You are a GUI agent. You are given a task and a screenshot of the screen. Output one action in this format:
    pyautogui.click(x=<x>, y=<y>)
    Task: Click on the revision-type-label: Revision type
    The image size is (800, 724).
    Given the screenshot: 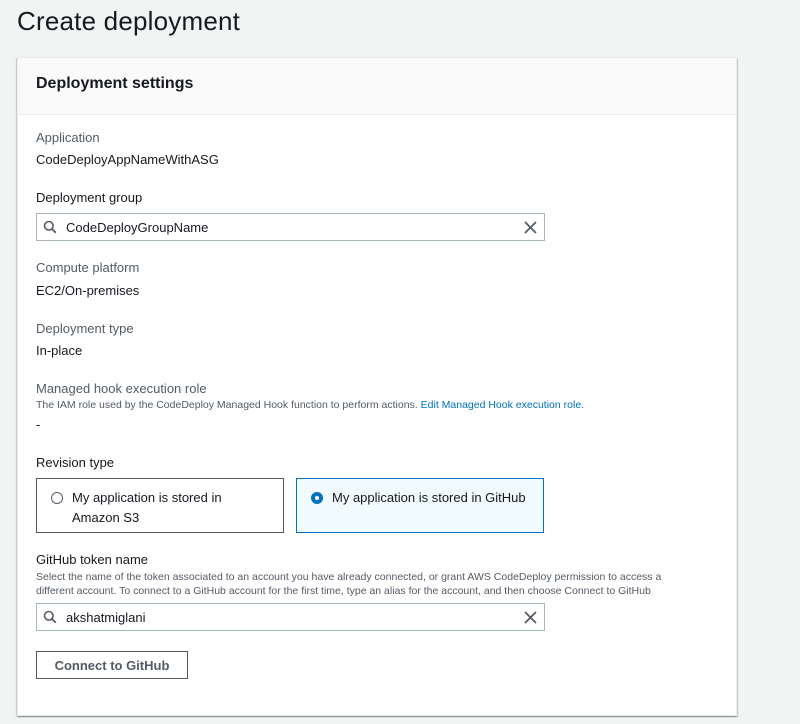 What is the action you would take?
    pyautogui.click(x=75, y=462)
    